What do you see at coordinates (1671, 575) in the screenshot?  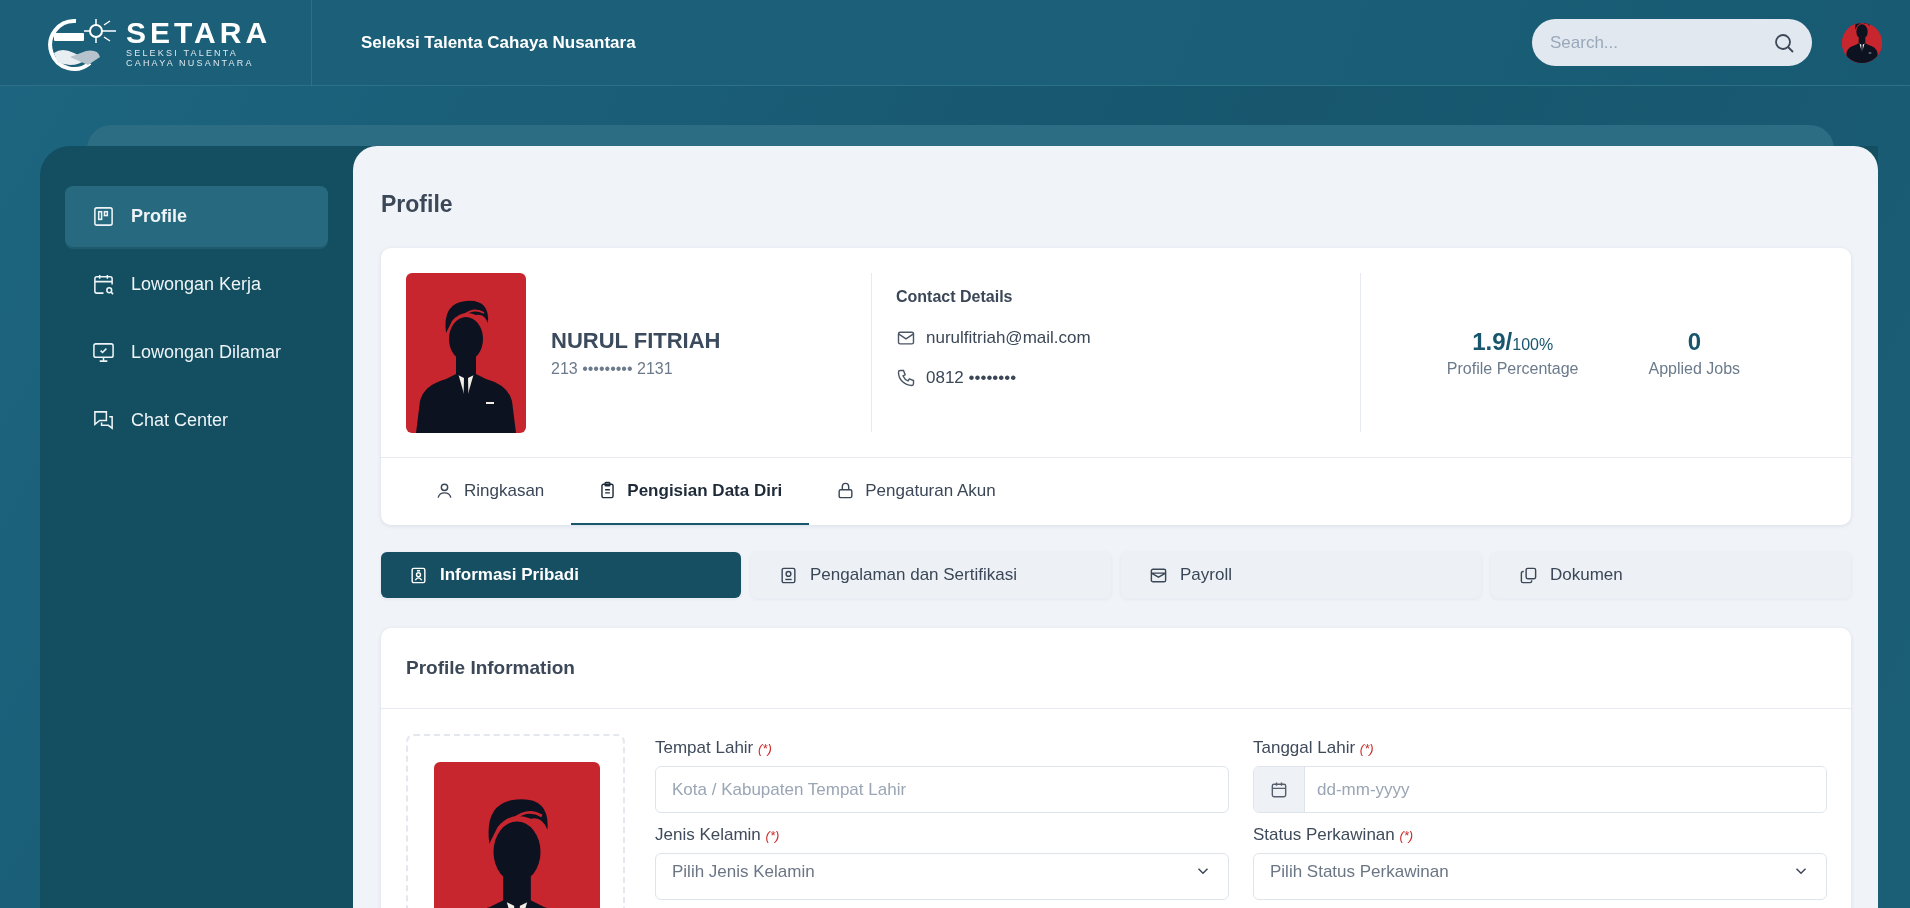 I see `section-tab: Dokumen` at bounding box center [1671, 575].